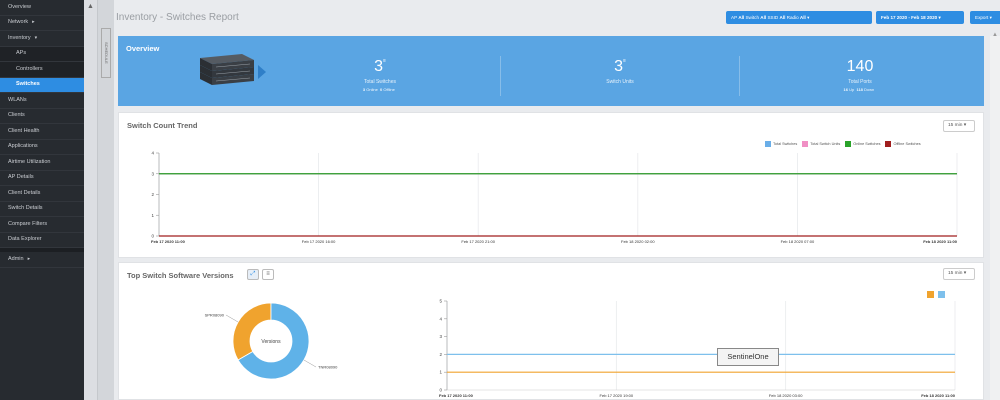 This screenshot has height=400, width=1000. What do you see at coordinates (959, 274) in the screenshot?
I see `interval-dropdown: 15 min ▾` at bounding box center [959, 274].